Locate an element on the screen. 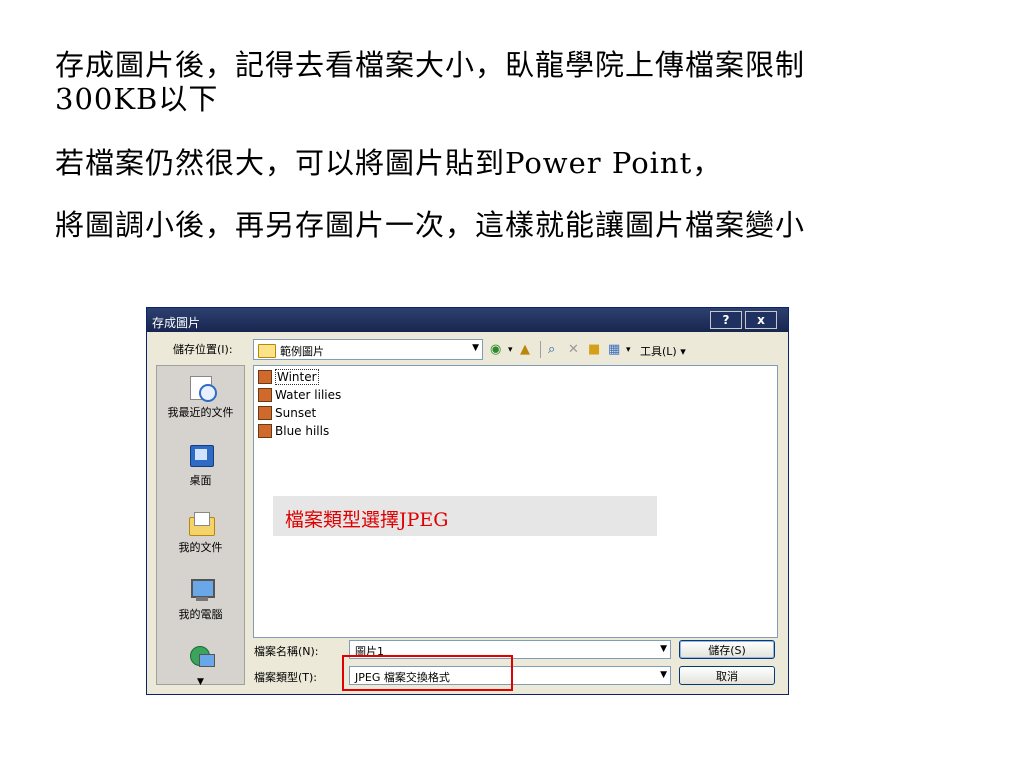 The image size is (1024, 768). file-name-label: 檔案名稱(N): is located at coordinates (286, 651).